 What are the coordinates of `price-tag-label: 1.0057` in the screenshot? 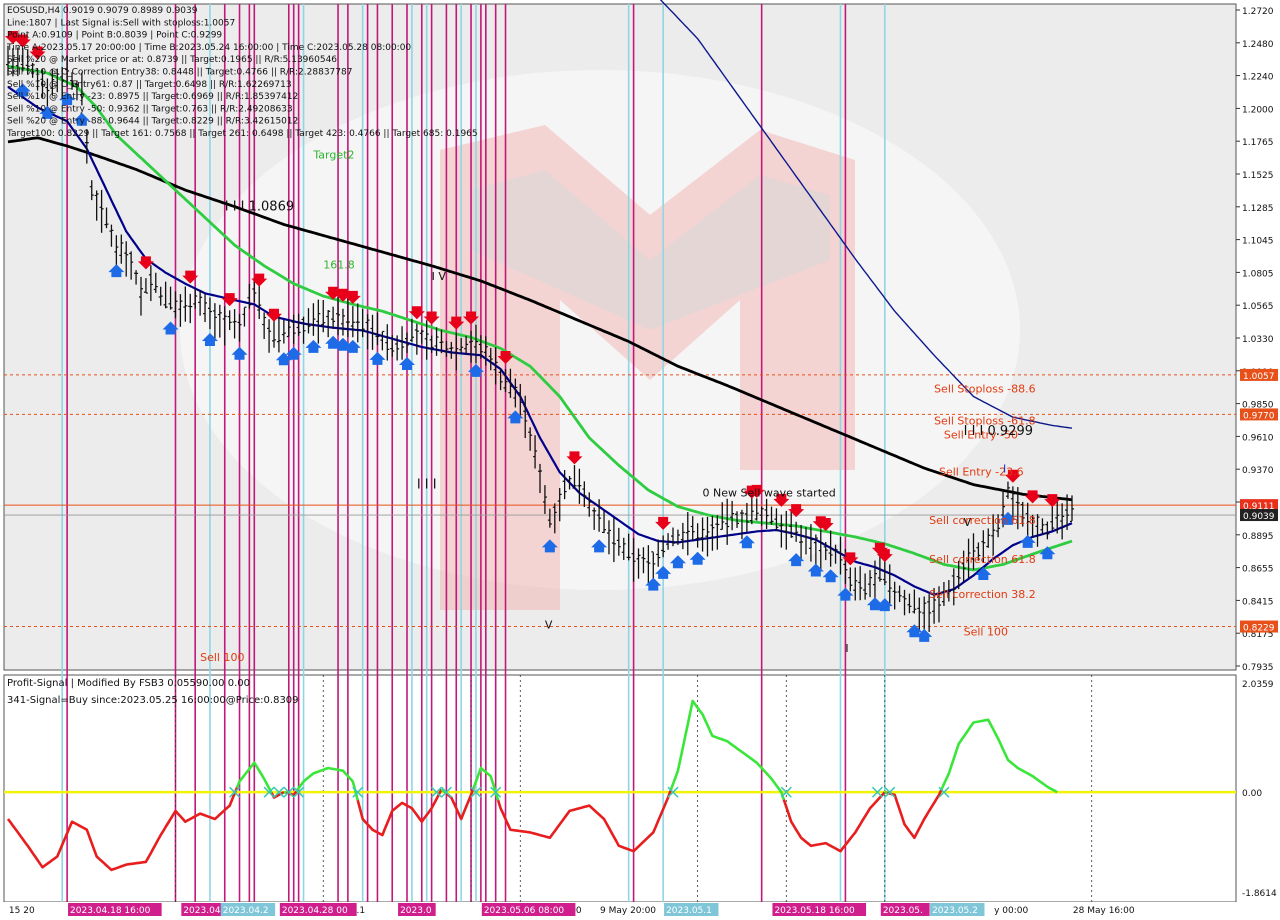 It's located at (1259, 377).